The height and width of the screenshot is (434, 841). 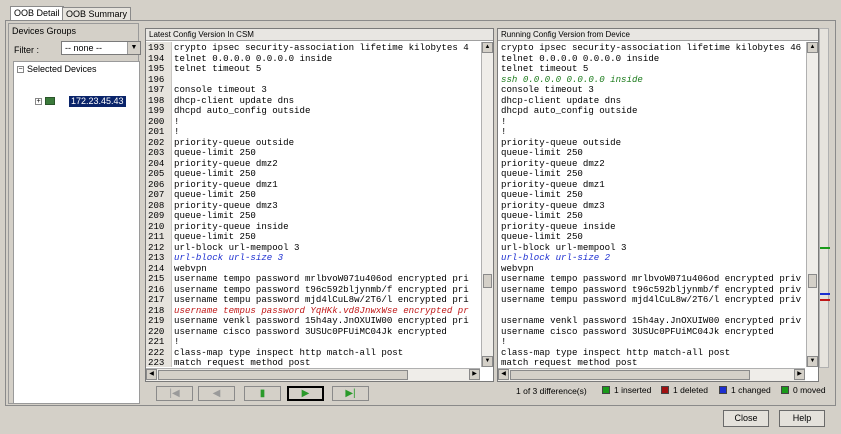 I want to click on line-number: 199, so click(x=156, y=111).